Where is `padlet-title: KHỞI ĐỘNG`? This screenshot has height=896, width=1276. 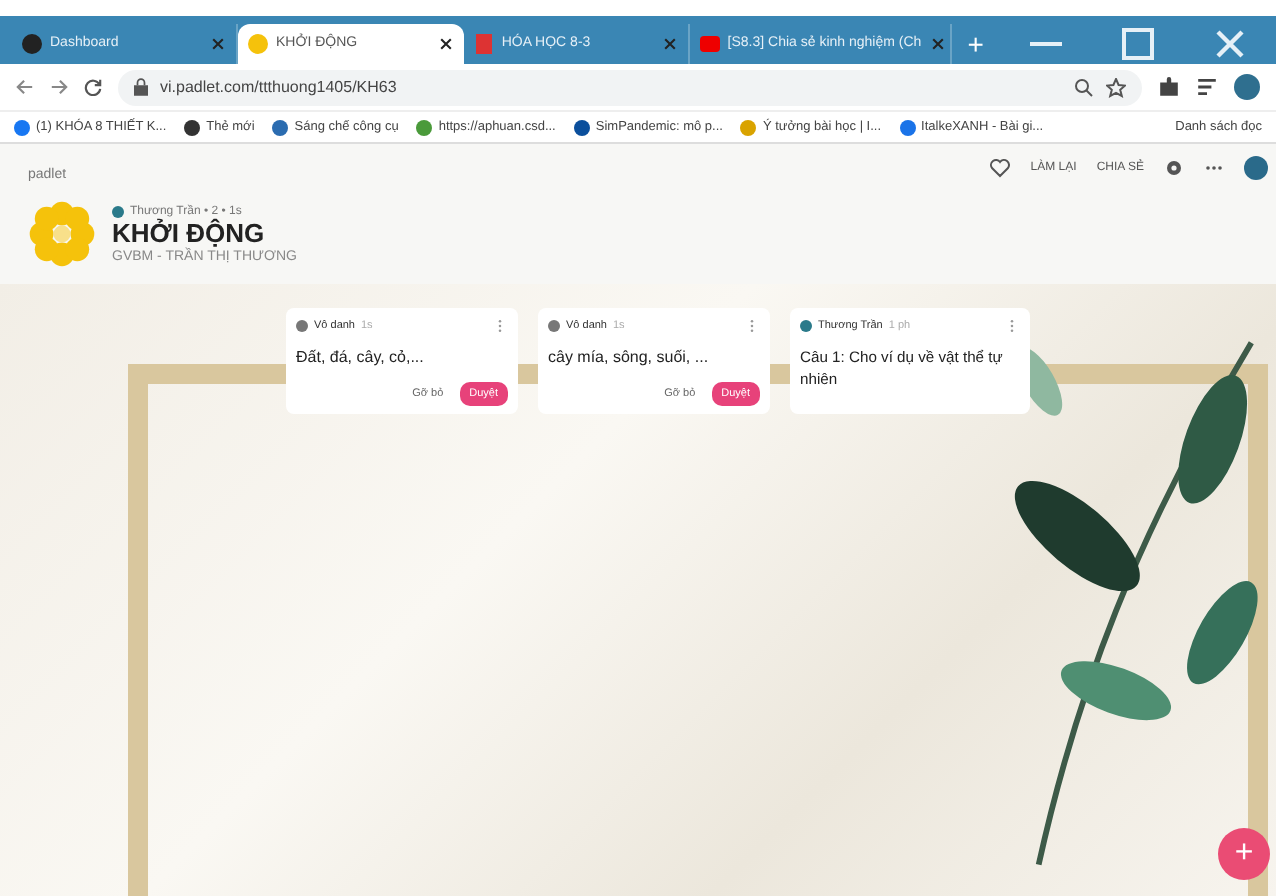
padlet-title: KHỞI ĐỘNG is located at coordinates (189, 232).